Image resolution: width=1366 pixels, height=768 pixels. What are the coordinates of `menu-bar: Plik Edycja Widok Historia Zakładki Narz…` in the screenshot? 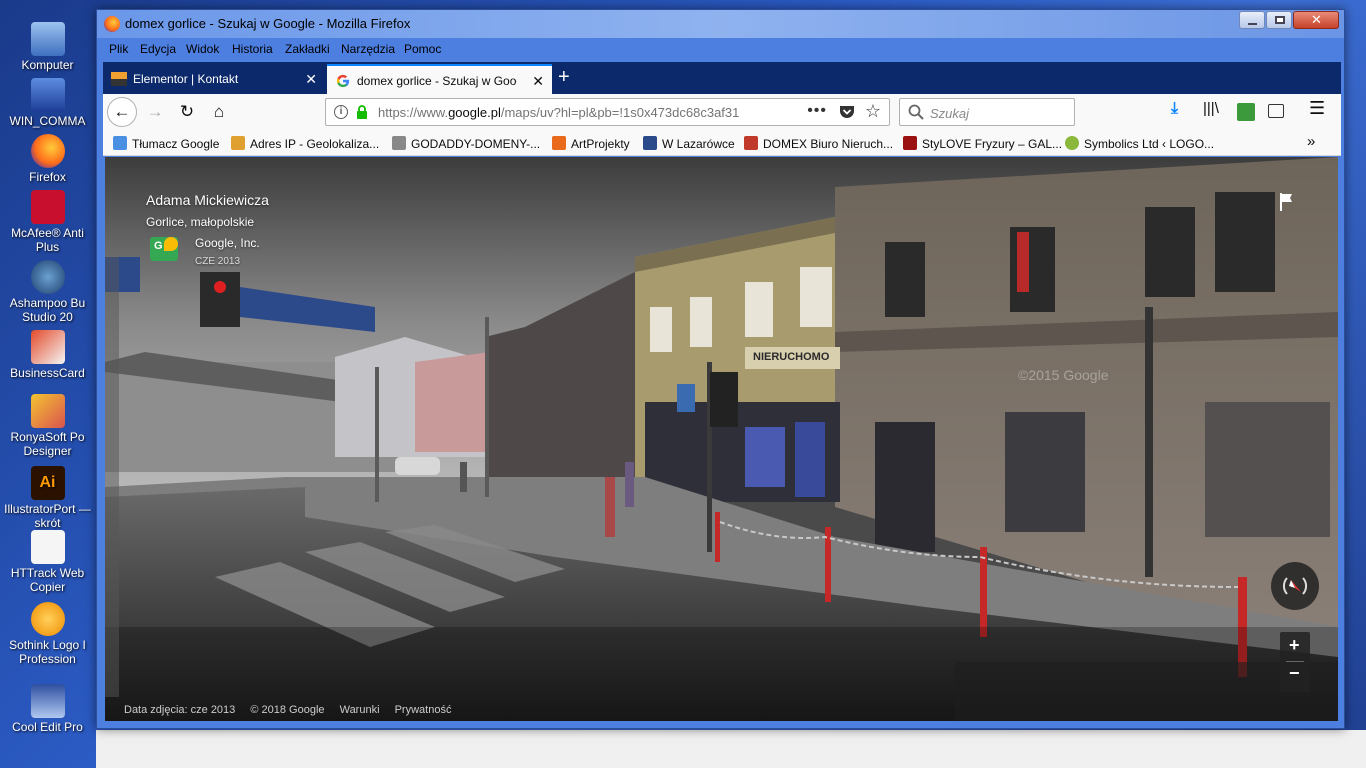 It's located at (720, 49).